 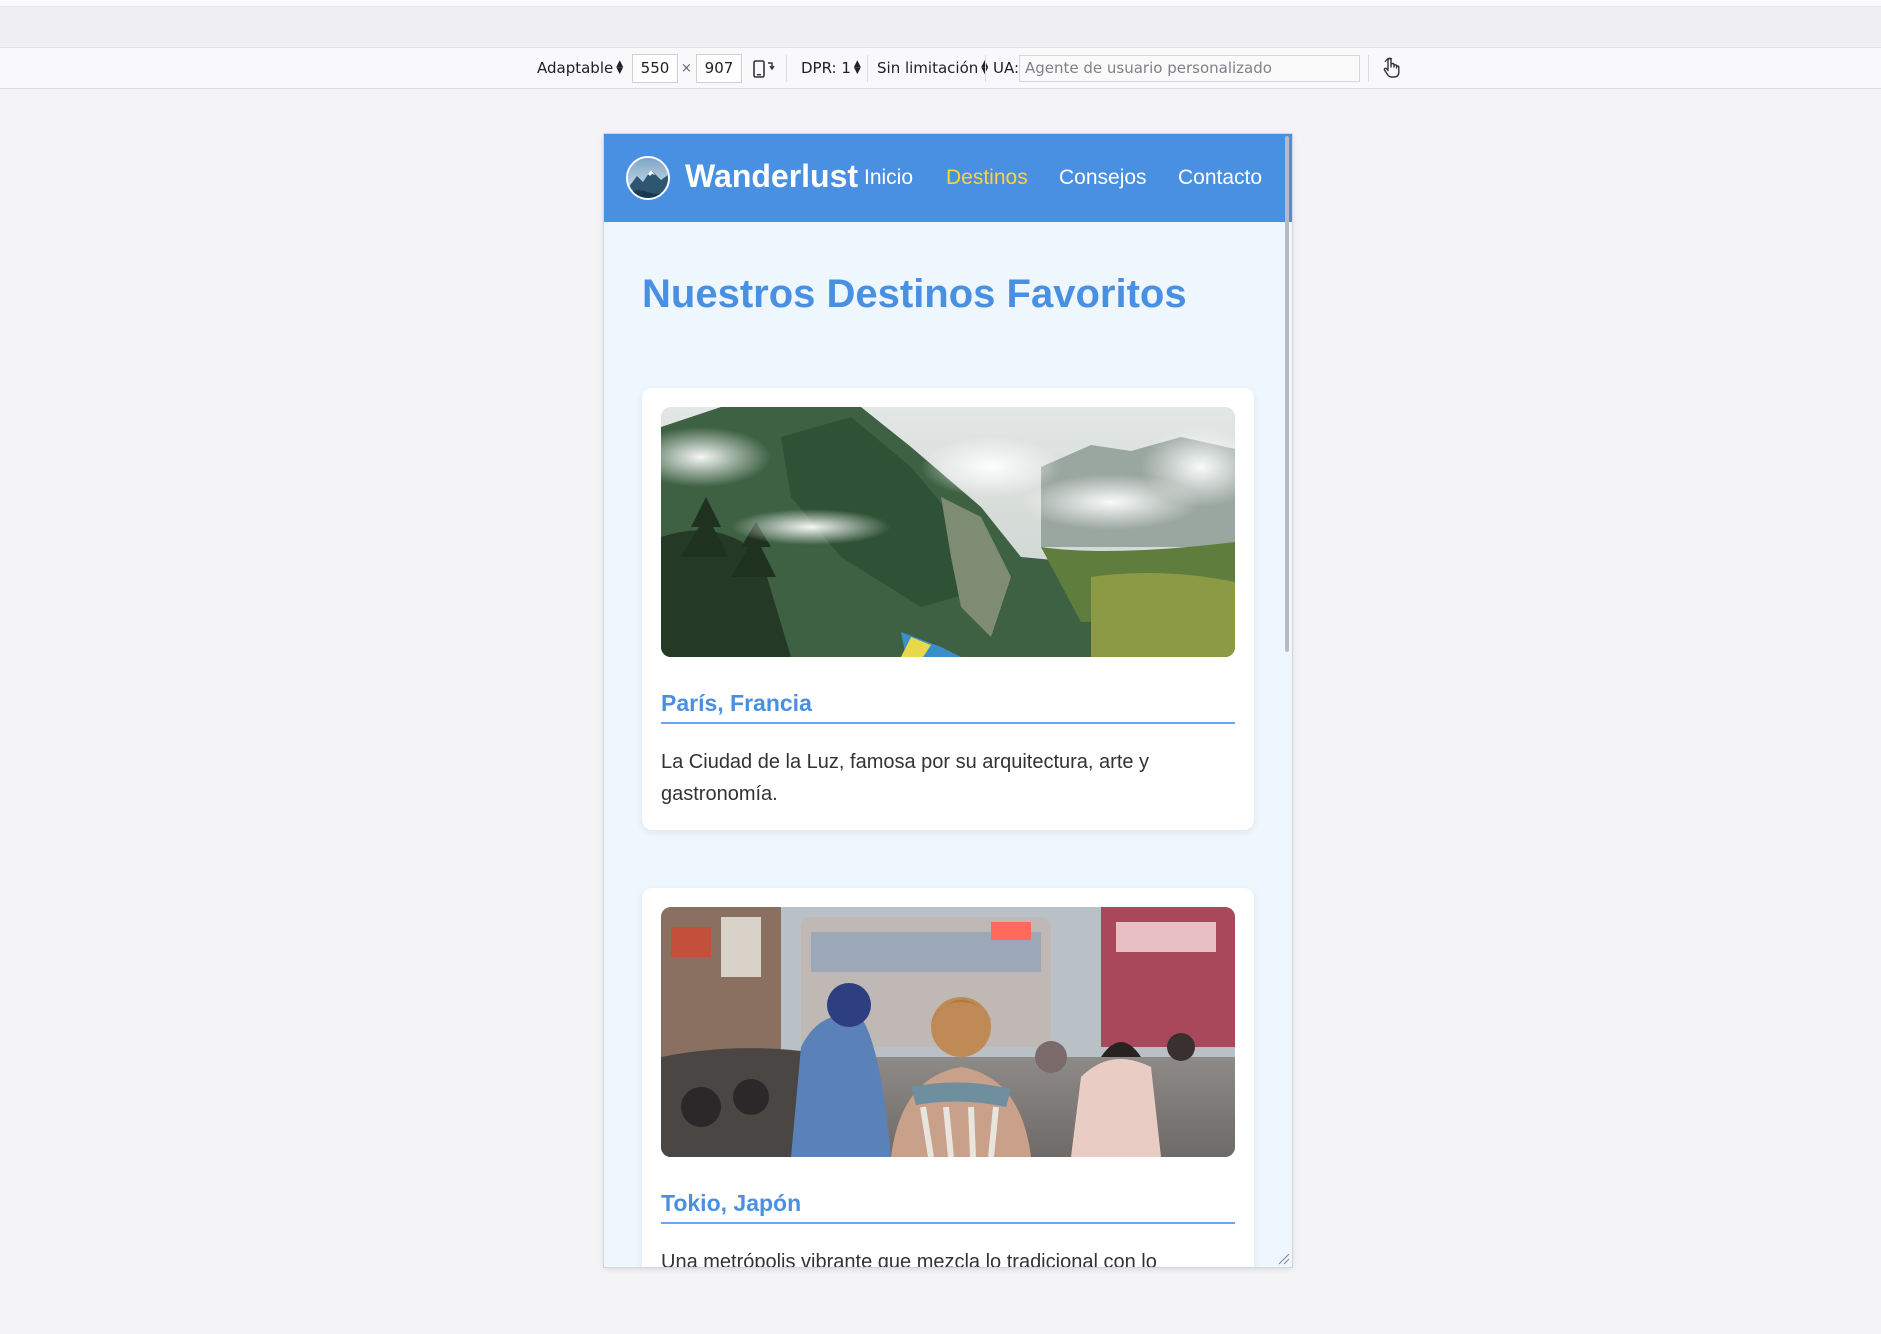 I want to click on rotate-device-button, so click(x=764, y=68).